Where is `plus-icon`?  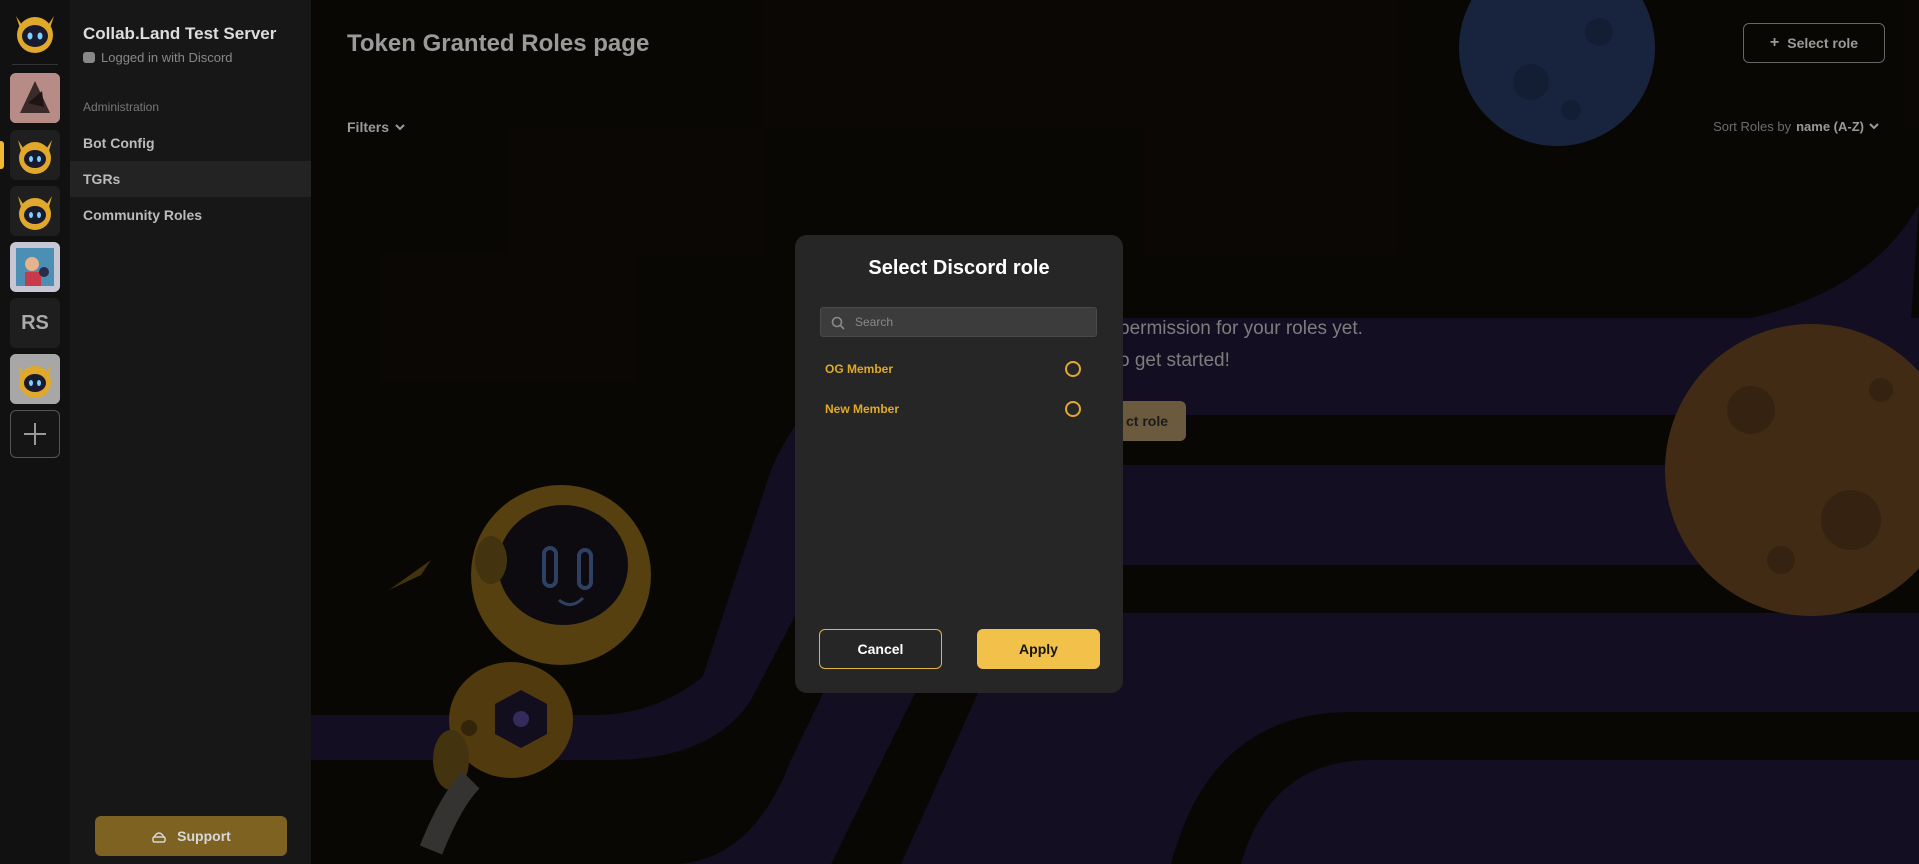 plus-icon is located at coordinates (35, 434).